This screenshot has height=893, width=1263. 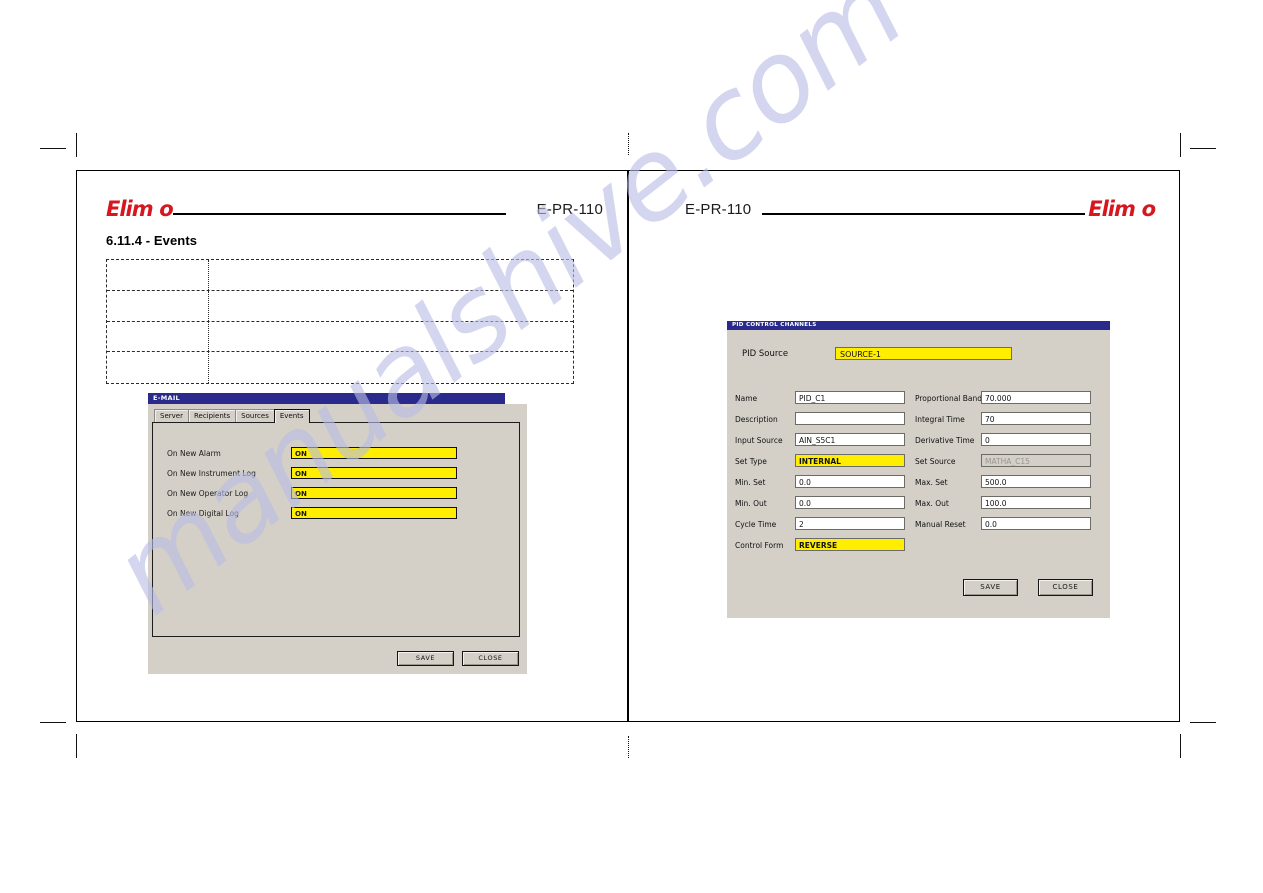 What do you see at coordinates (1181, 746) in the screenshot?
I see `crop-mark-bottom-right-vertical` at bounding box center [1181, 746].